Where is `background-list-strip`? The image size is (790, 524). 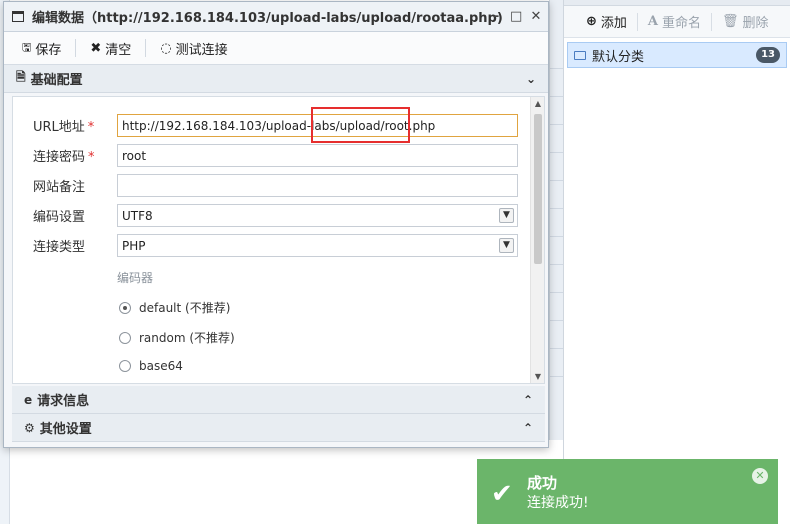 background-list-strip is located at coordinates (556, 220).